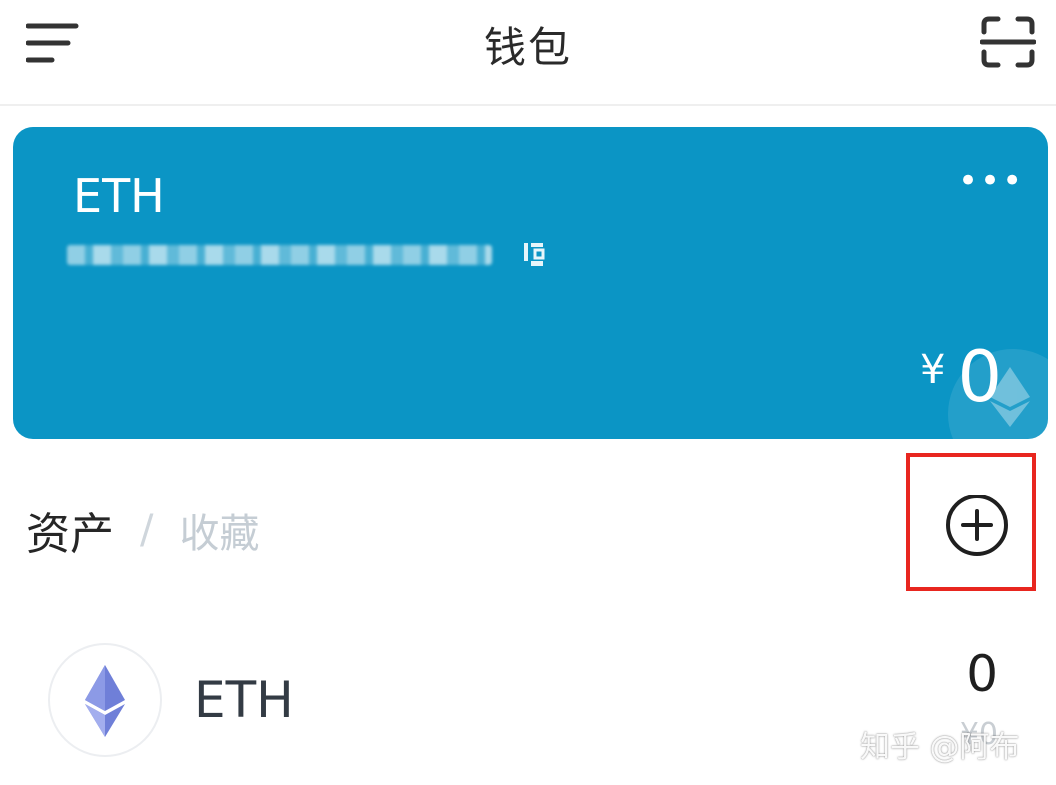 This screenshot has width=1056, height=785. What do you see at coordinates (933, 370) in the screenshot?
I see `currency-symbol: ¥` at bounding box center [933, 370].